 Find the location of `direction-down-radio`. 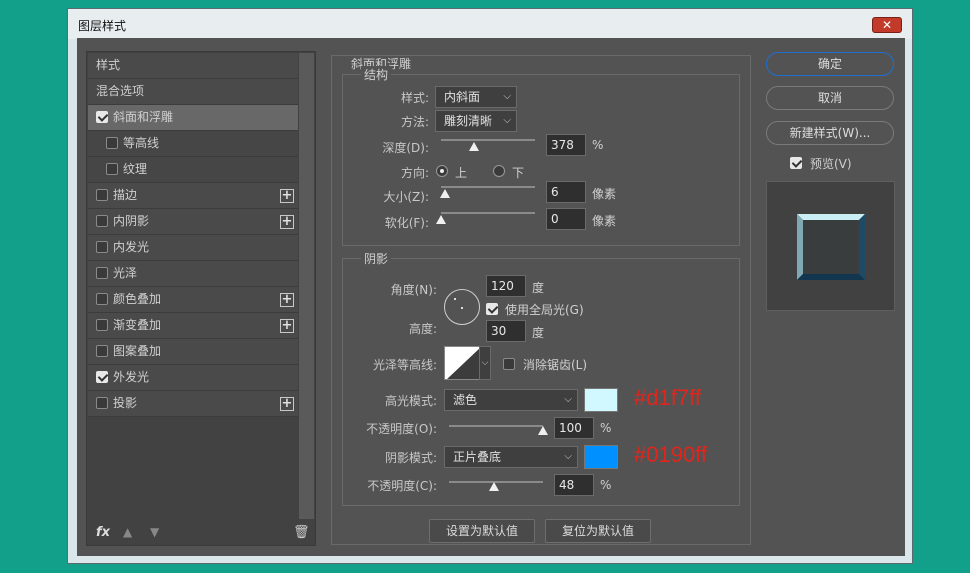

direction-down-radio is located at coordinates (499, 171).